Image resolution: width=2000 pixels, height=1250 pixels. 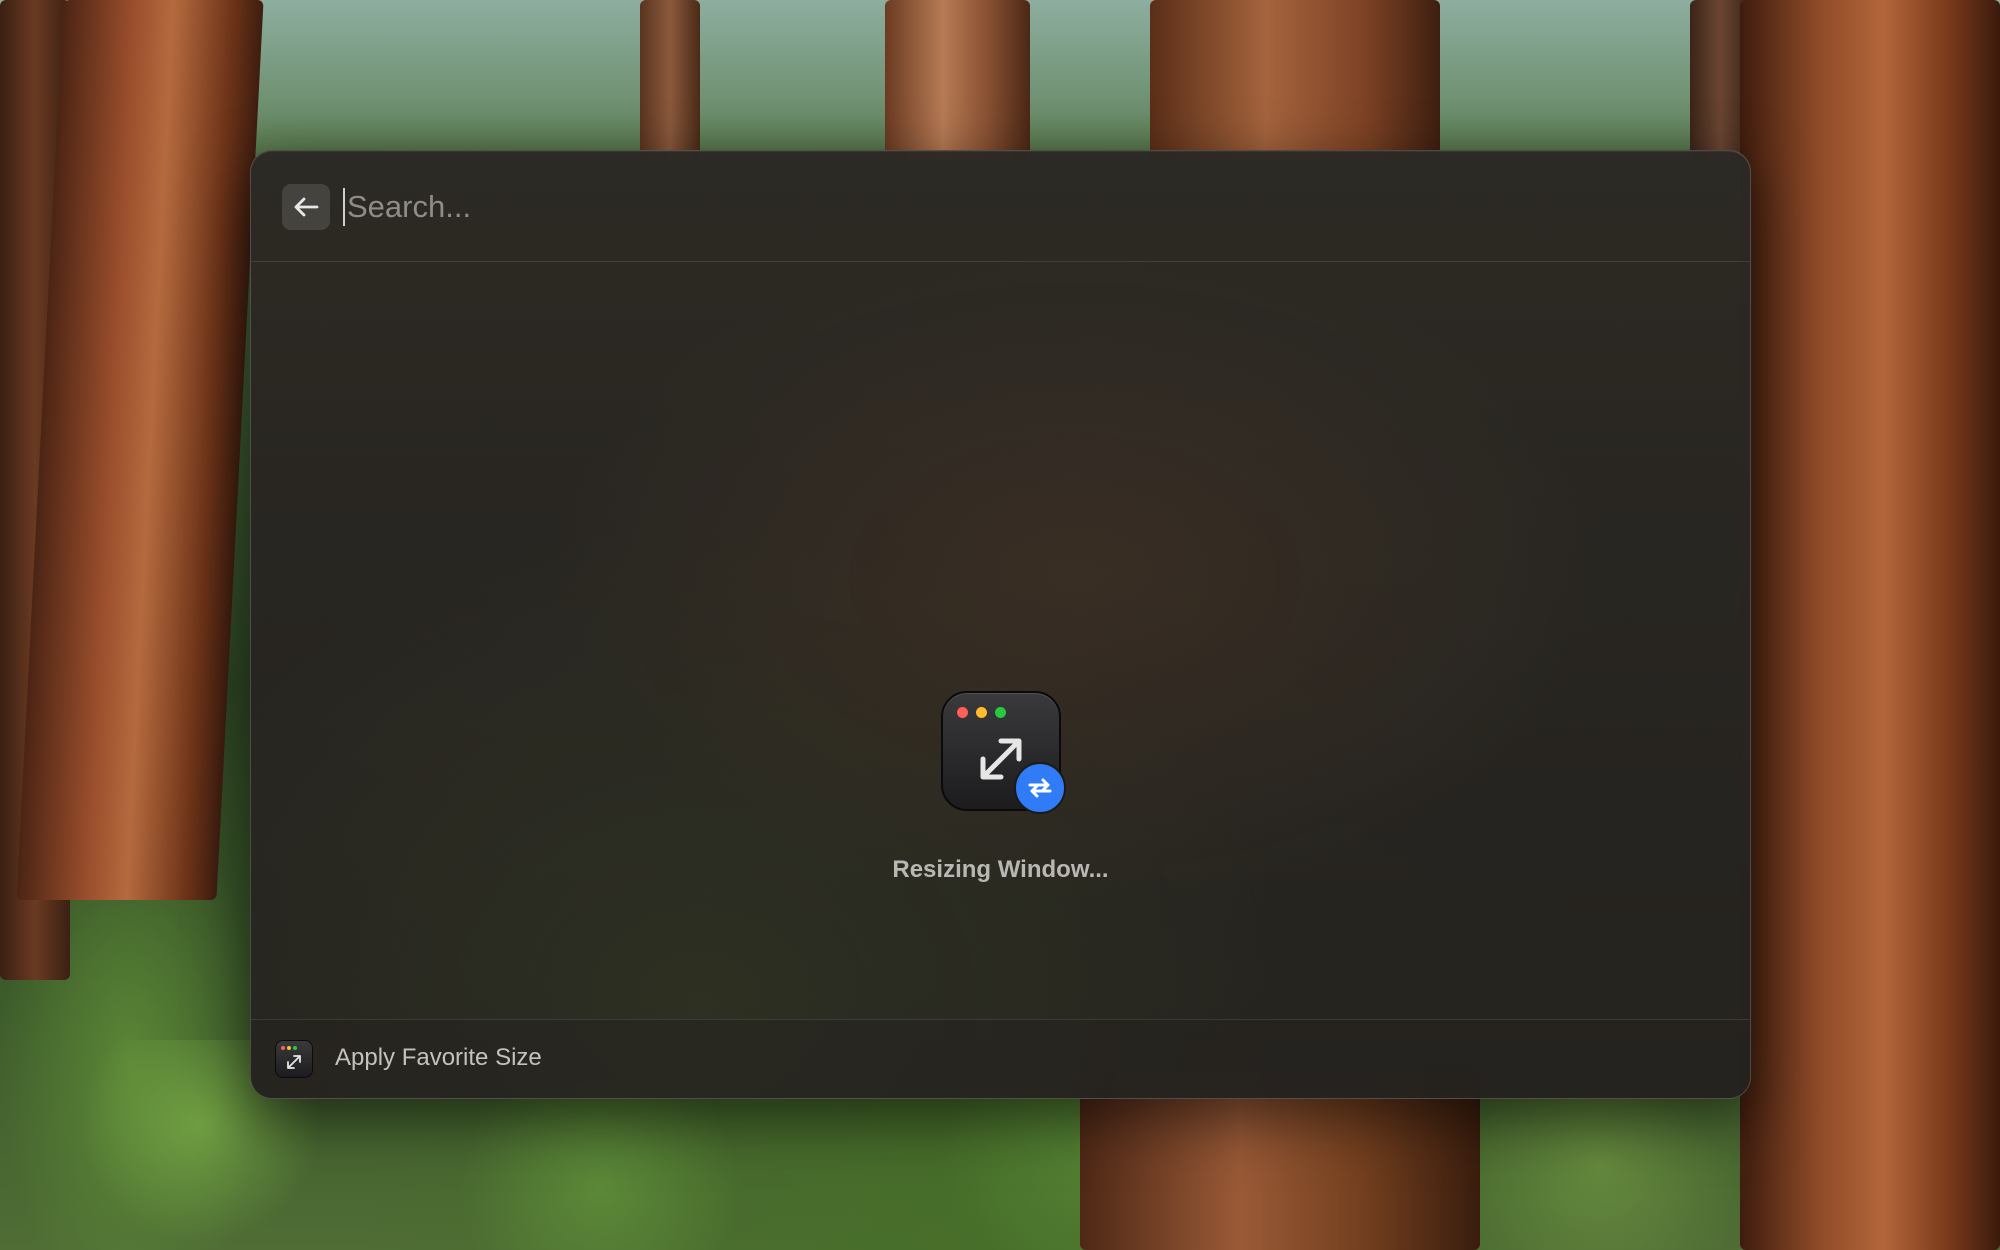 I want to click on refresh-arrows-icon, so click(x=1040, y=788).